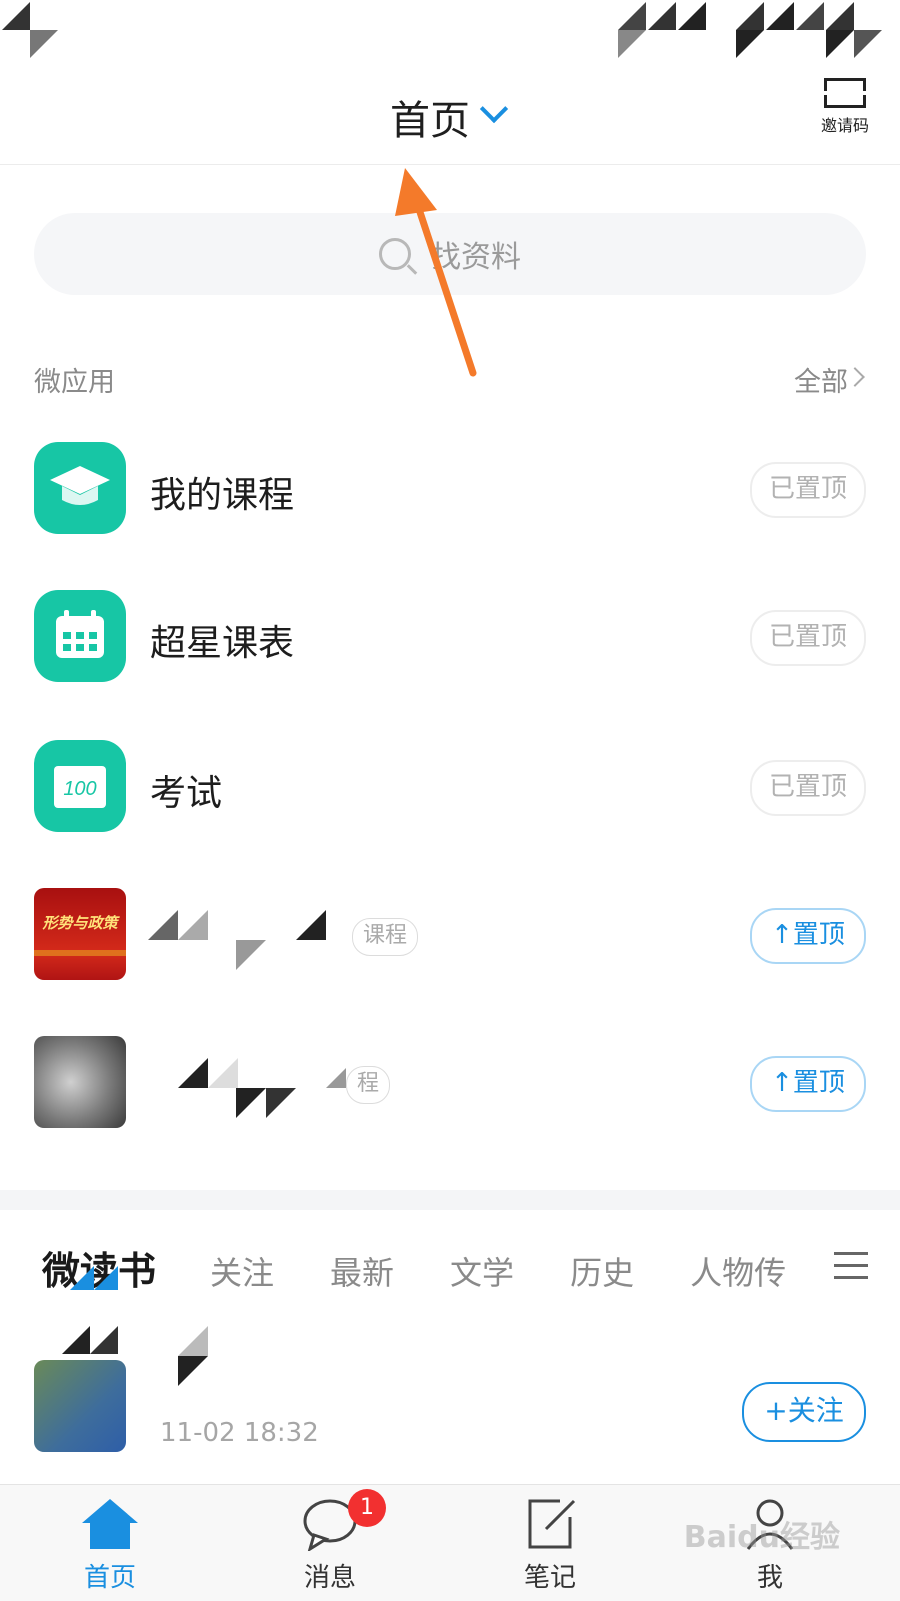 This screenshot has width=900, height=1601. Describe the element at coordinates (80, 636) in the screenshot. I see `calendar-icon` at that location.